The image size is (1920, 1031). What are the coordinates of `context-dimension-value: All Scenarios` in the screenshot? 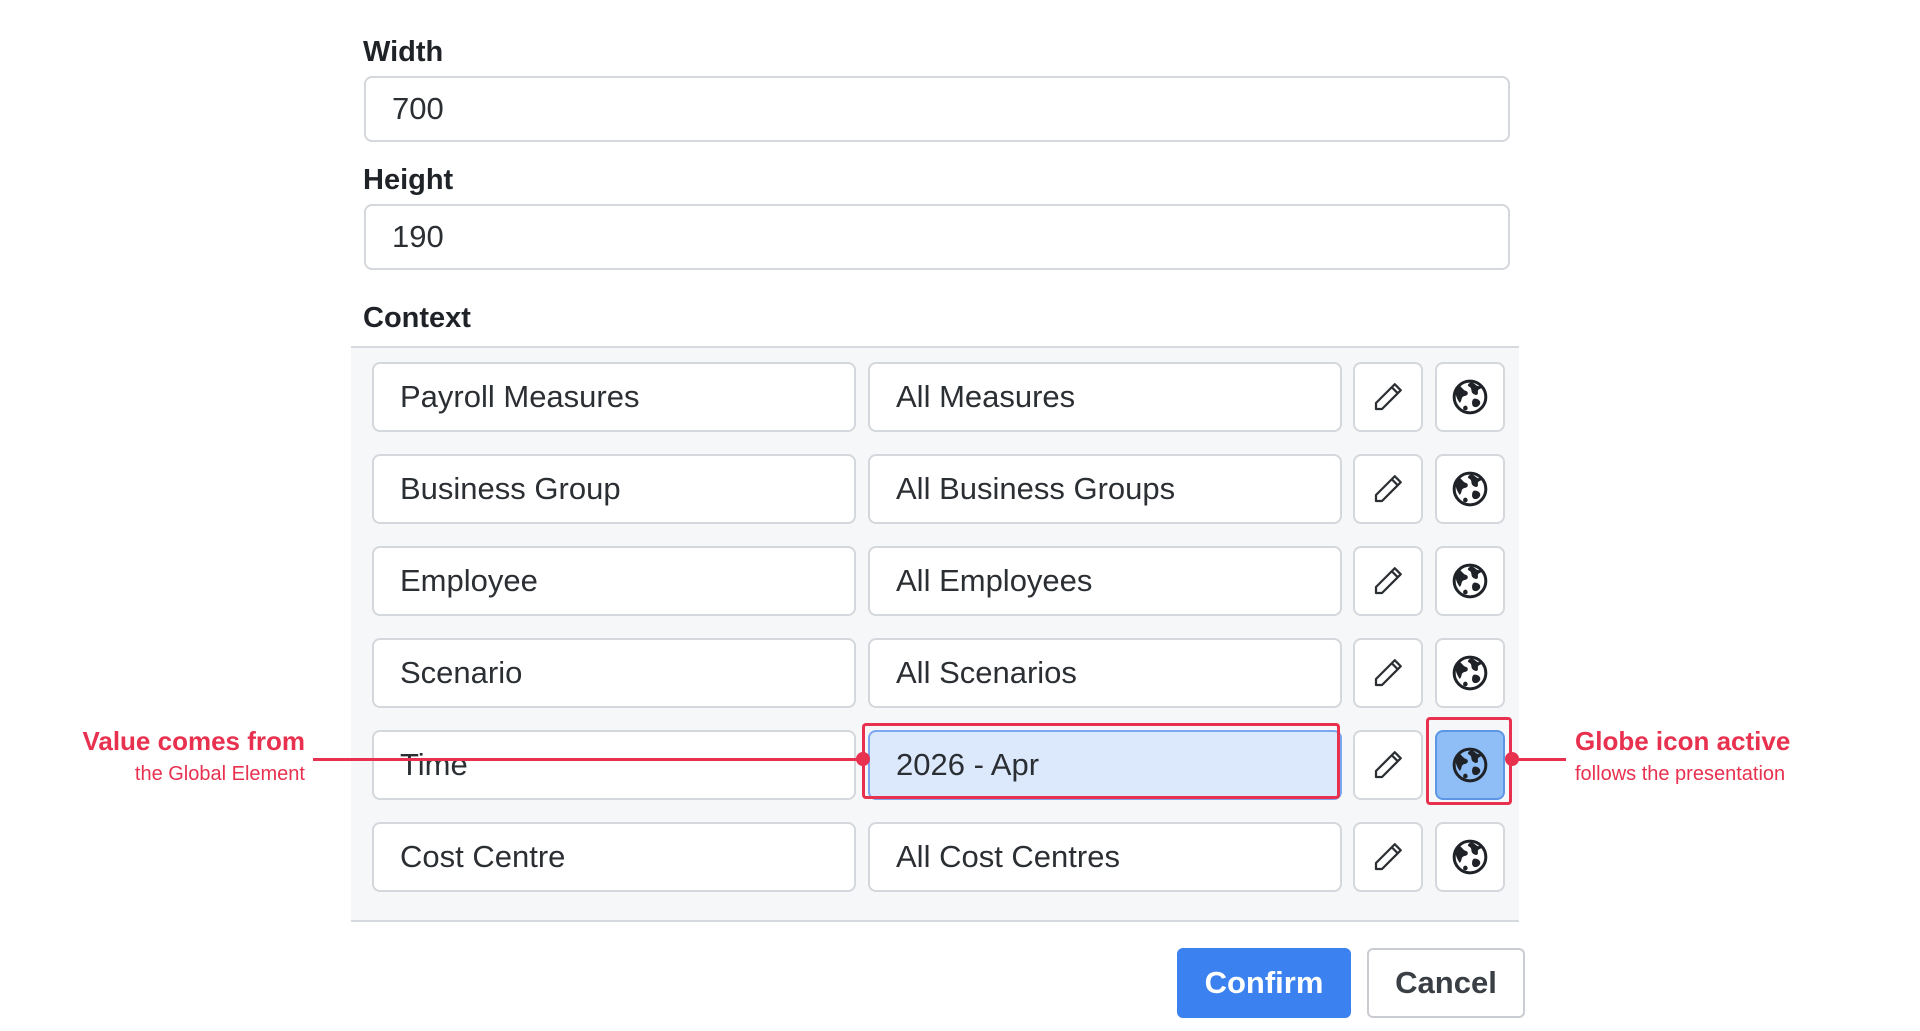 It's located at (1105, 673).